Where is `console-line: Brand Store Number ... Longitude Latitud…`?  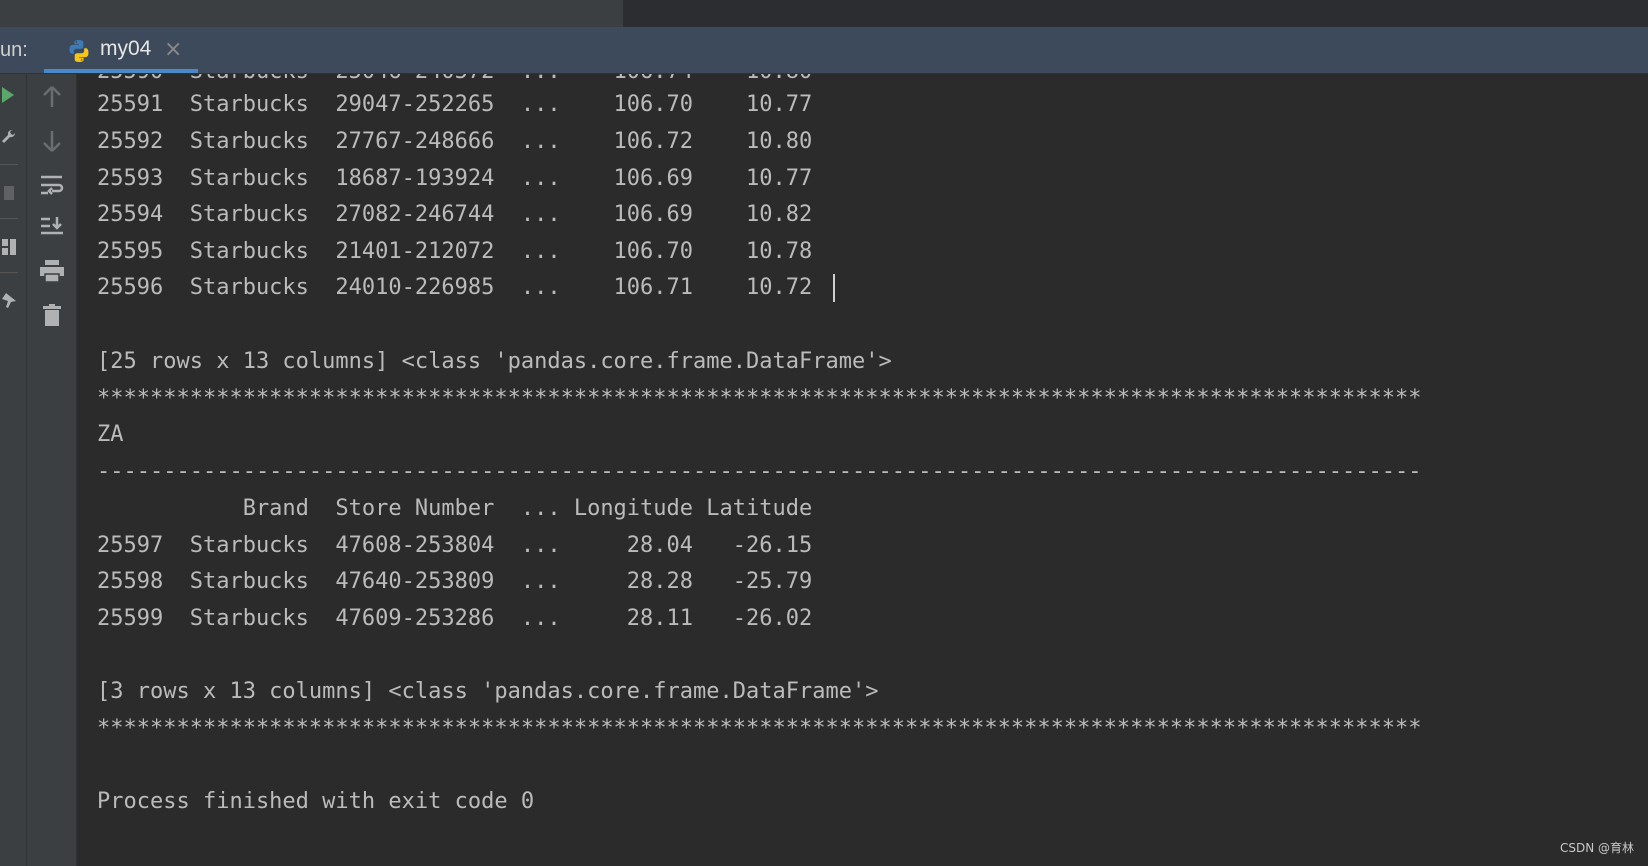 console-line: Brand Store Number ... Longitude Latitud… is located at coordinates (455, 508).